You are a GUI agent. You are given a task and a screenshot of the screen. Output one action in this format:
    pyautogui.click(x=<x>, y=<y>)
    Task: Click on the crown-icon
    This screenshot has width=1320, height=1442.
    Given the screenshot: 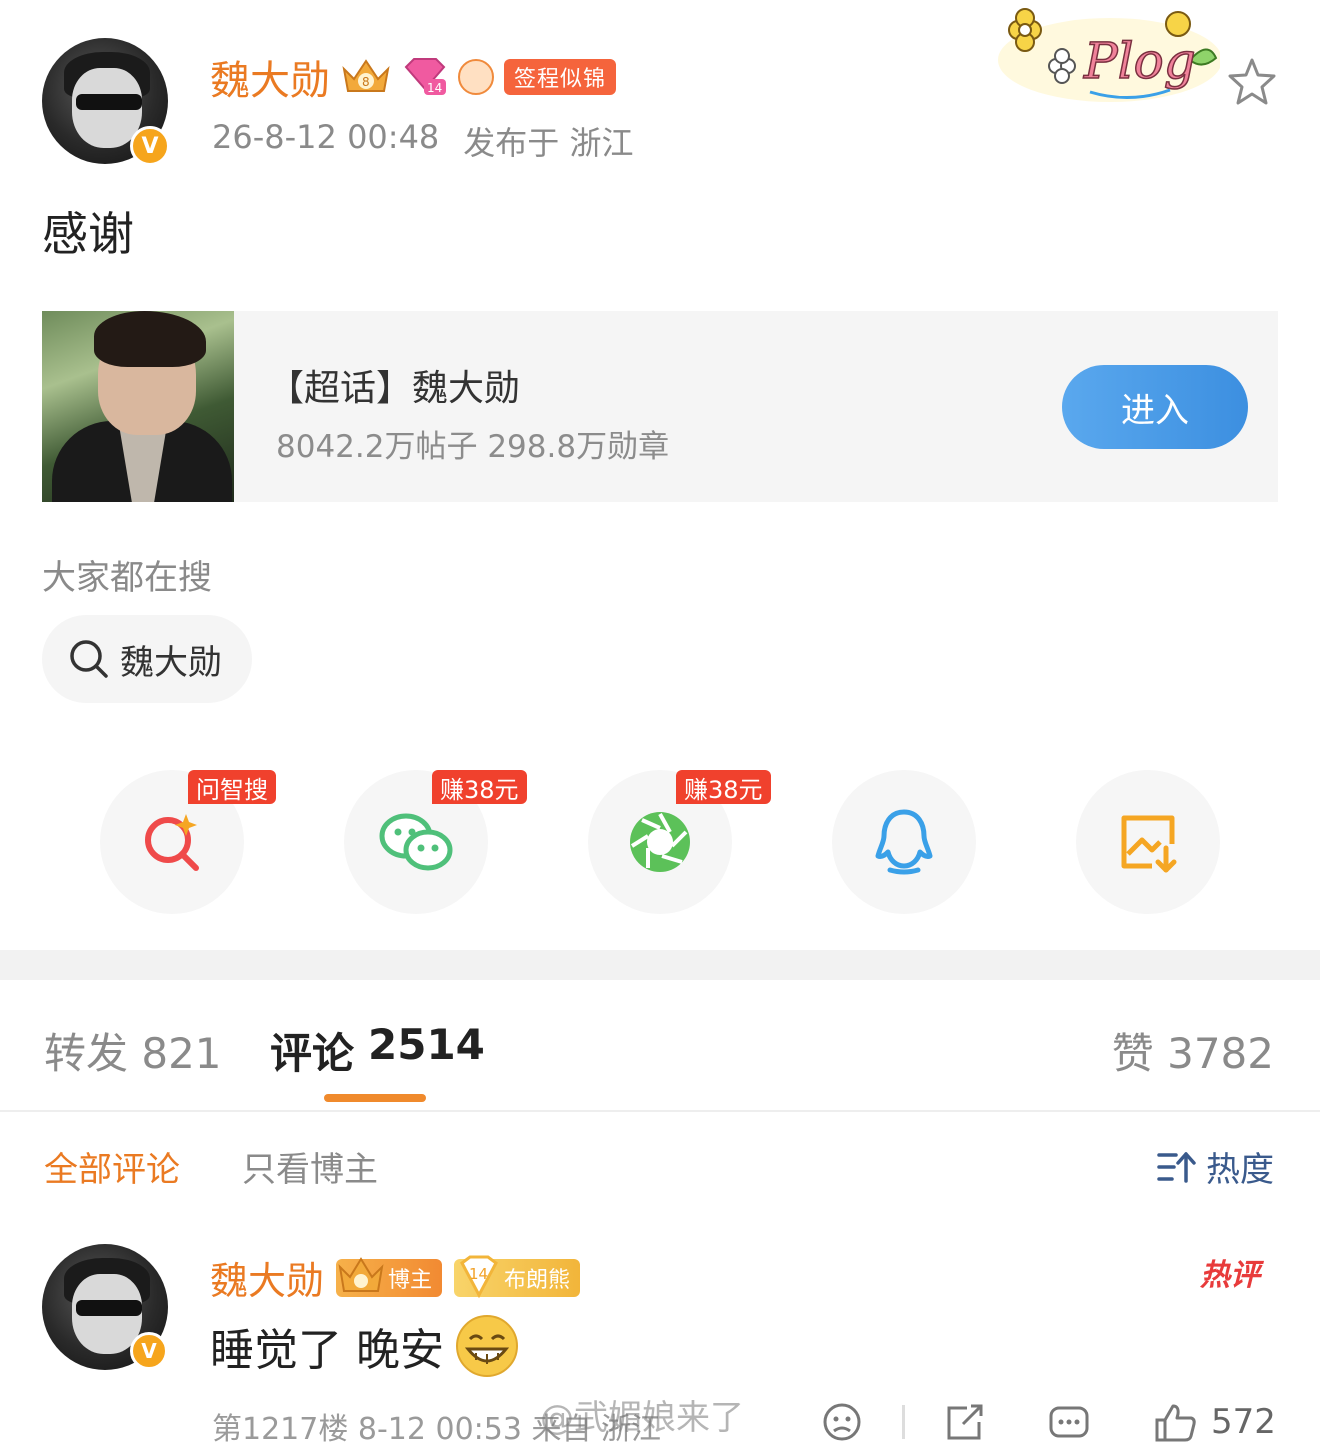 What is the action you would take?
    pyautogui.click(x=361, y=1274)
    